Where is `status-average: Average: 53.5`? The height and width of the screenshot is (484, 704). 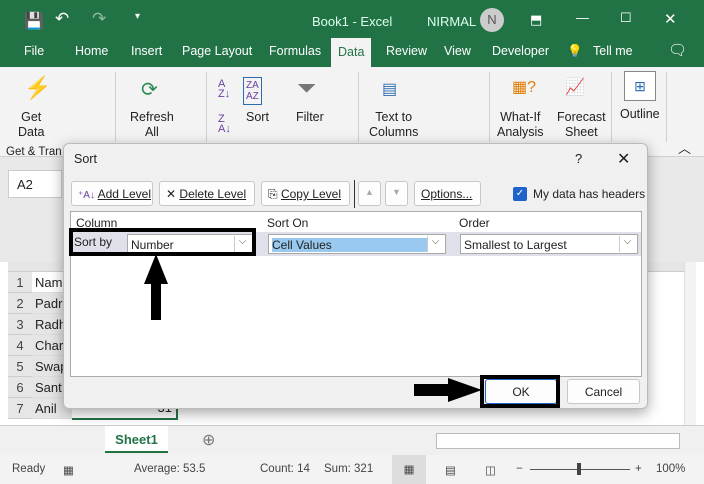 status-average: Average: 53.5 is located at coordinates (170, 469).